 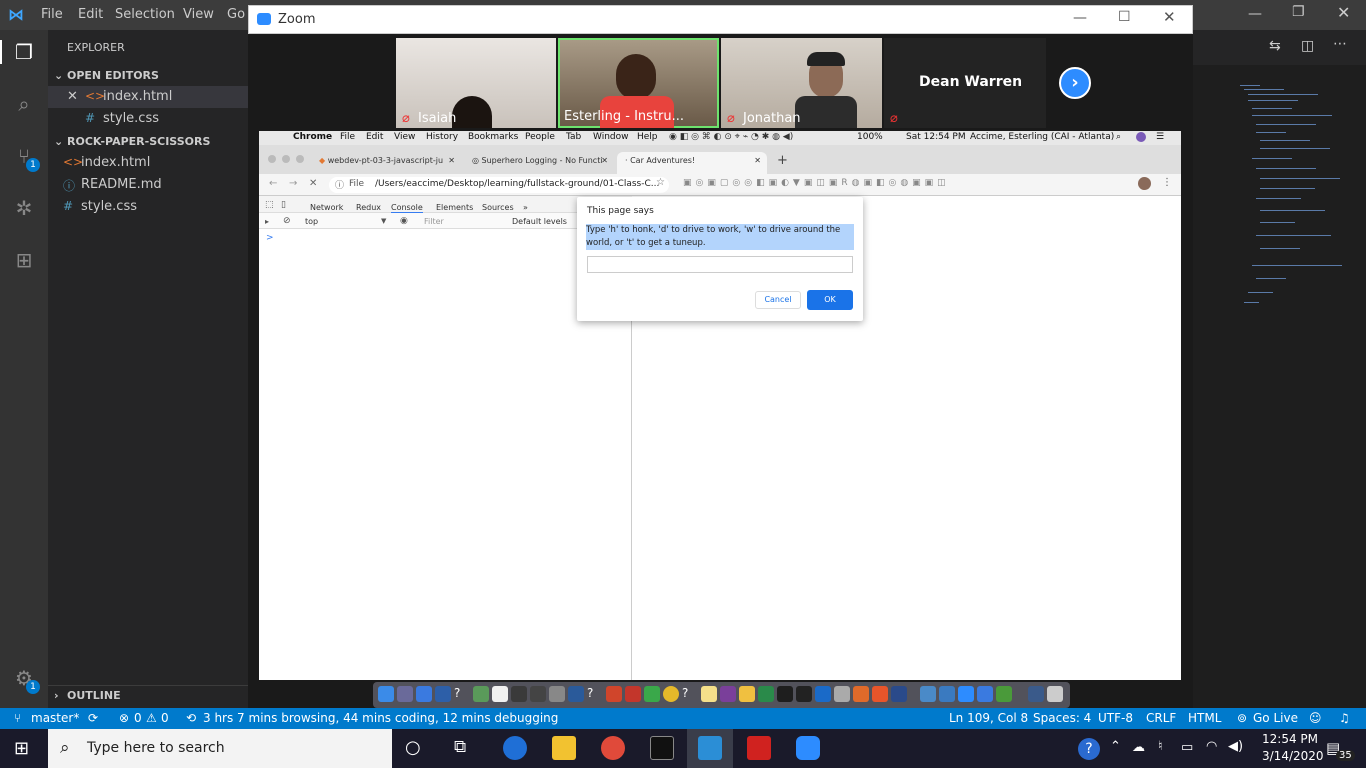 What do you see at coordinates (1290, 739) in the screenshot?
I see `taskbar-time: 12:54 PM` at bounding box center [1290, 739].